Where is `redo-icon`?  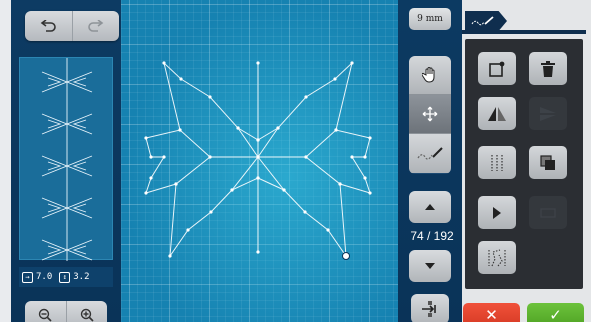
redo-icon is located at coordinates (95, 26).